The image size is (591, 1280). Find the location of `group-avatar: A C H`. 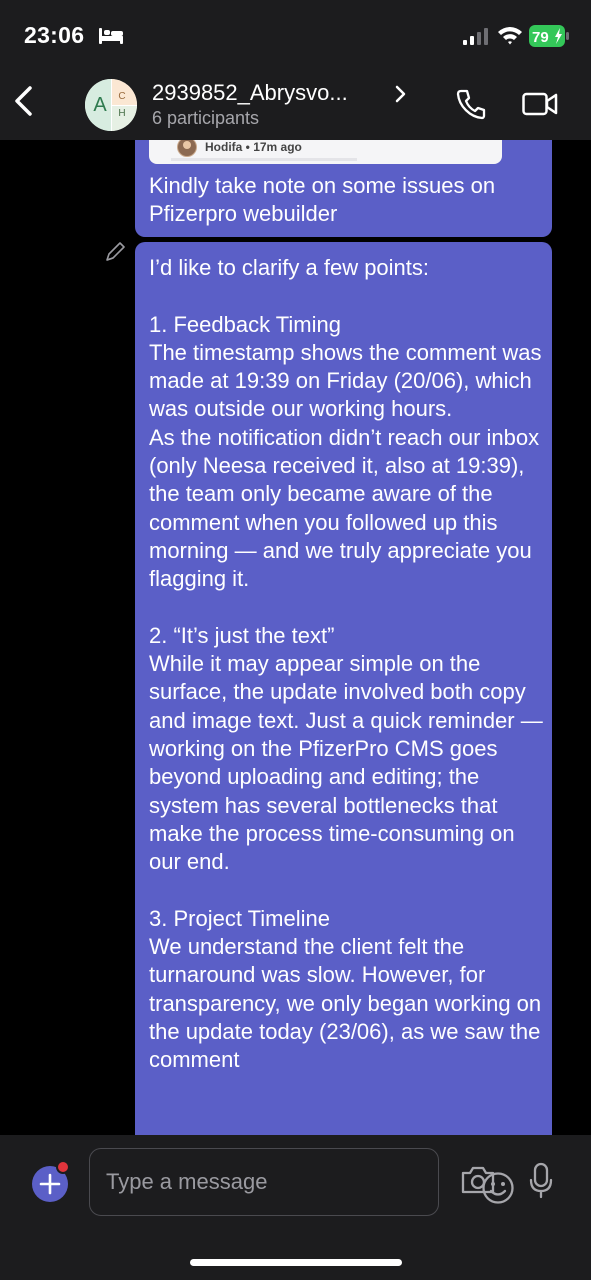

group-avatar: A C H is located at coordinates (111, 105).